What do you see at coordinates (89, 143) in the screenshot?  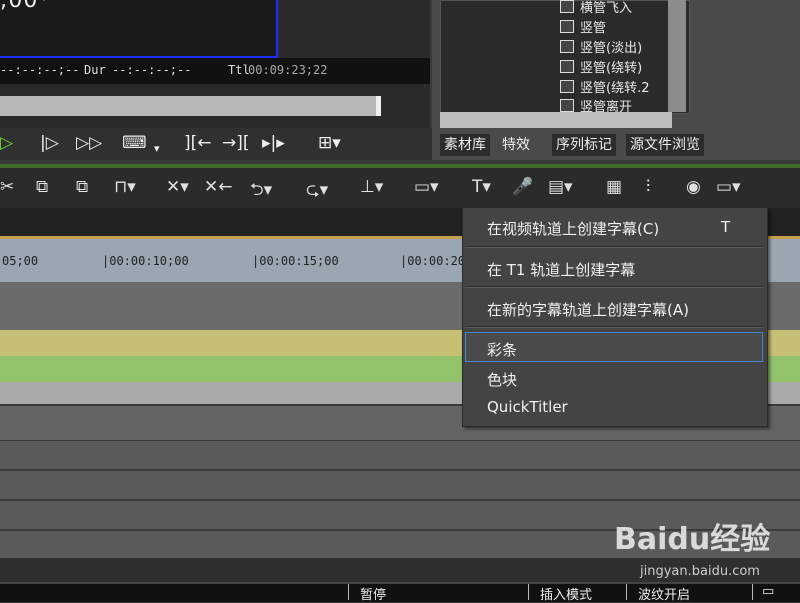 I see `fast-forward-icon: ▷▷` at bounding box center [89, 143].